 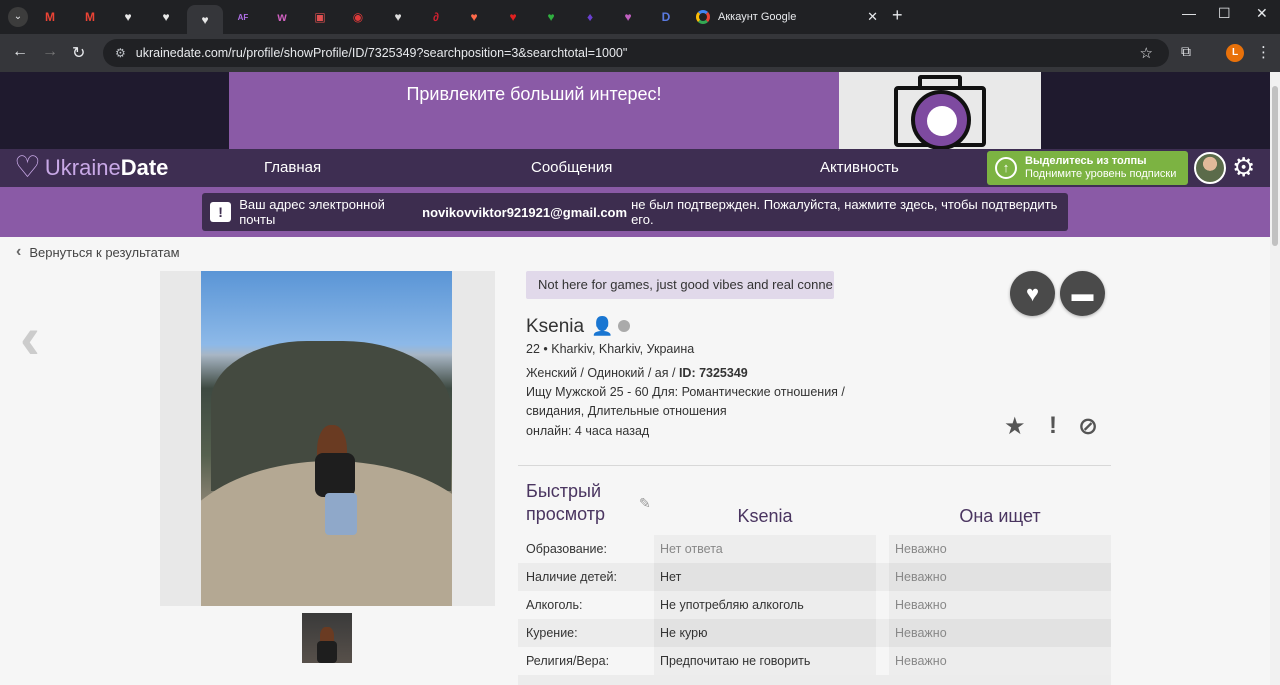 I want to click on site-settings-icon: ⚙, so click(x=120, y=53).